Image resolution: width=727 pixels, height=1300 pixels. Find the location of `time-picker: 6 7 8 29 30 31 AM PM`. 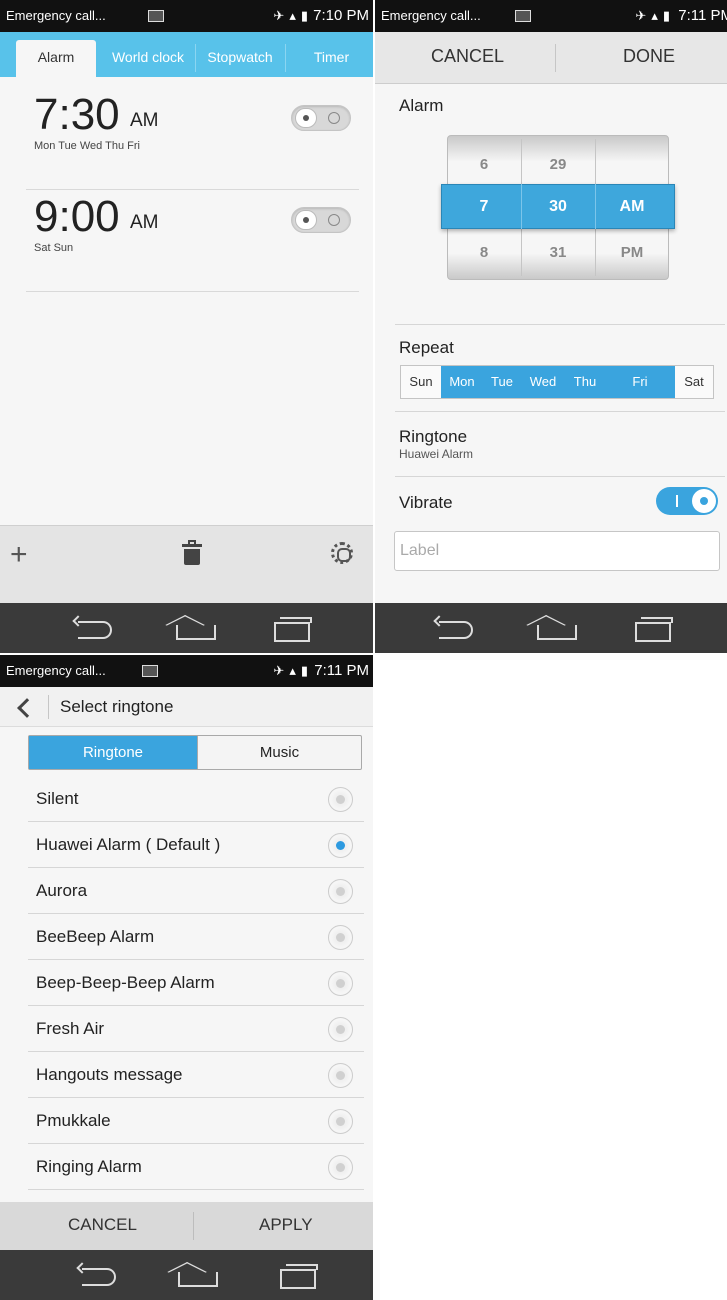

time-picker: 6 7 8 29 30 31 AM PM is located at coordinates (558, 207).